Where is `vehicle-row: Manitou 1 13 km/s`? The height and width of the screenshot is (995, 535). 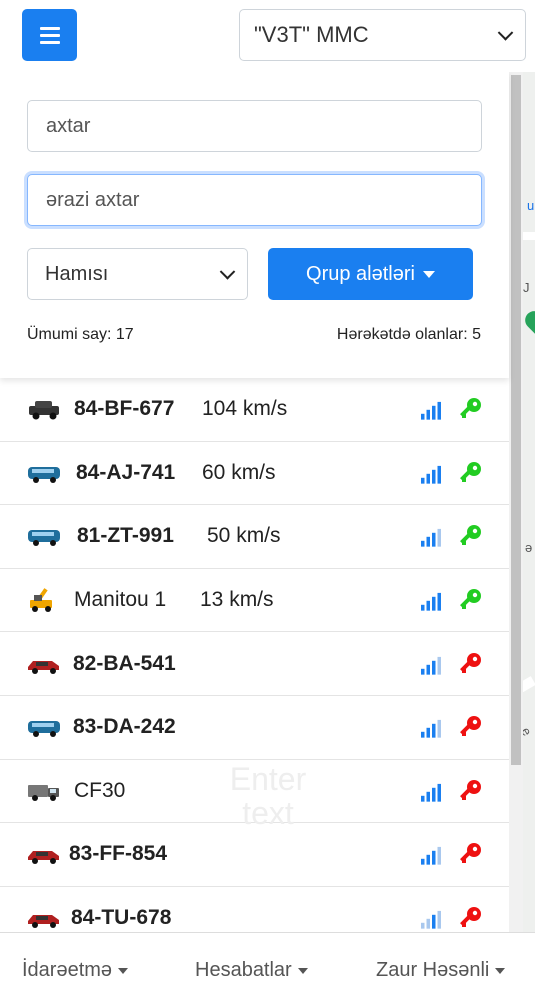 vehicle-row: Manitou 1 13 km/s is located at coordinates (254, 600).